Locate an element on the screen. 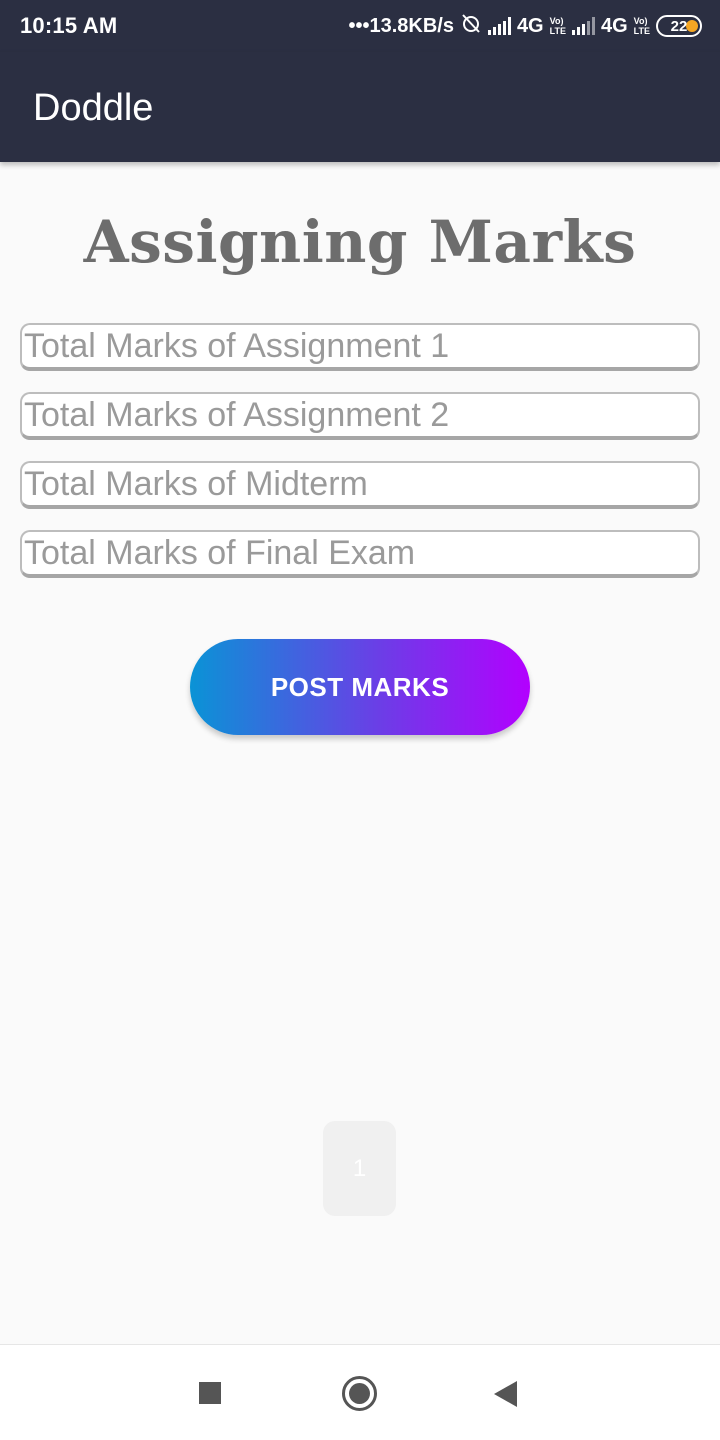 Image resolution: width=720 pixels, height=1440 pixels. network-speed: •••13.8KB/s is located at coordinates (401, 25).